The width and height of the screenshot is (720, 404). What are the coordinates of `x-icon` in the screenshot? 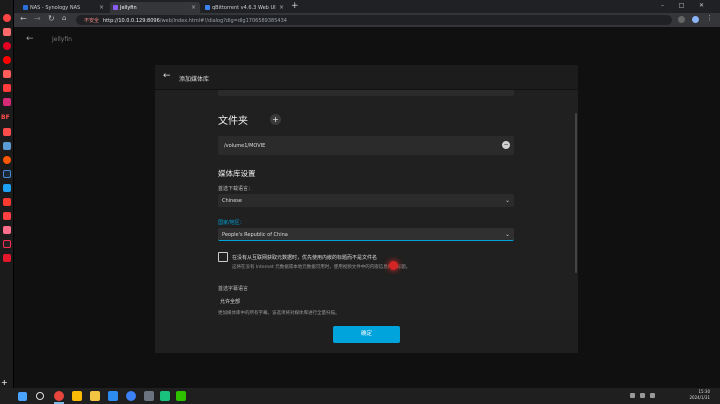 It's located at (7, 146).